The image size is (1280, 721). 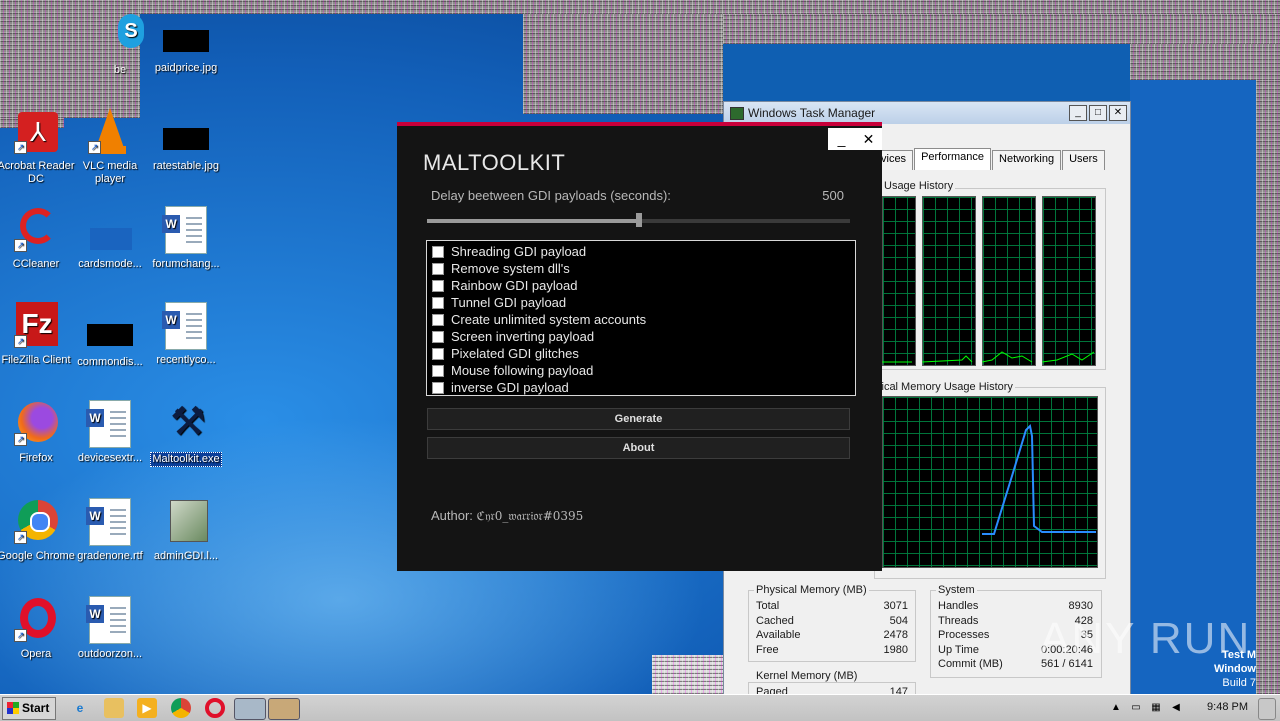 I want to click on maltoolkit-taskbar-icon, so click(x=284, y=709).